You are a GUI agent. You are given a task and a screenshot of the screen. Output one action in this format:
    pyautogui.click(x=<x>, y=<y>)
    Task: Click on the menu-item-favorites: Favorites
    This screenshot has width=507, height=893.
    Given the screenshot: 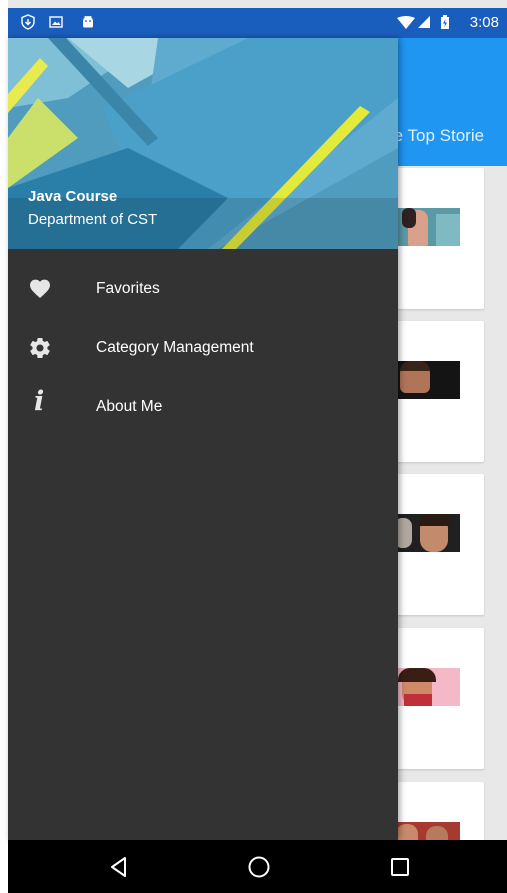 What is the action you would take?
    pyautogui.click(x=203, y=288)
    